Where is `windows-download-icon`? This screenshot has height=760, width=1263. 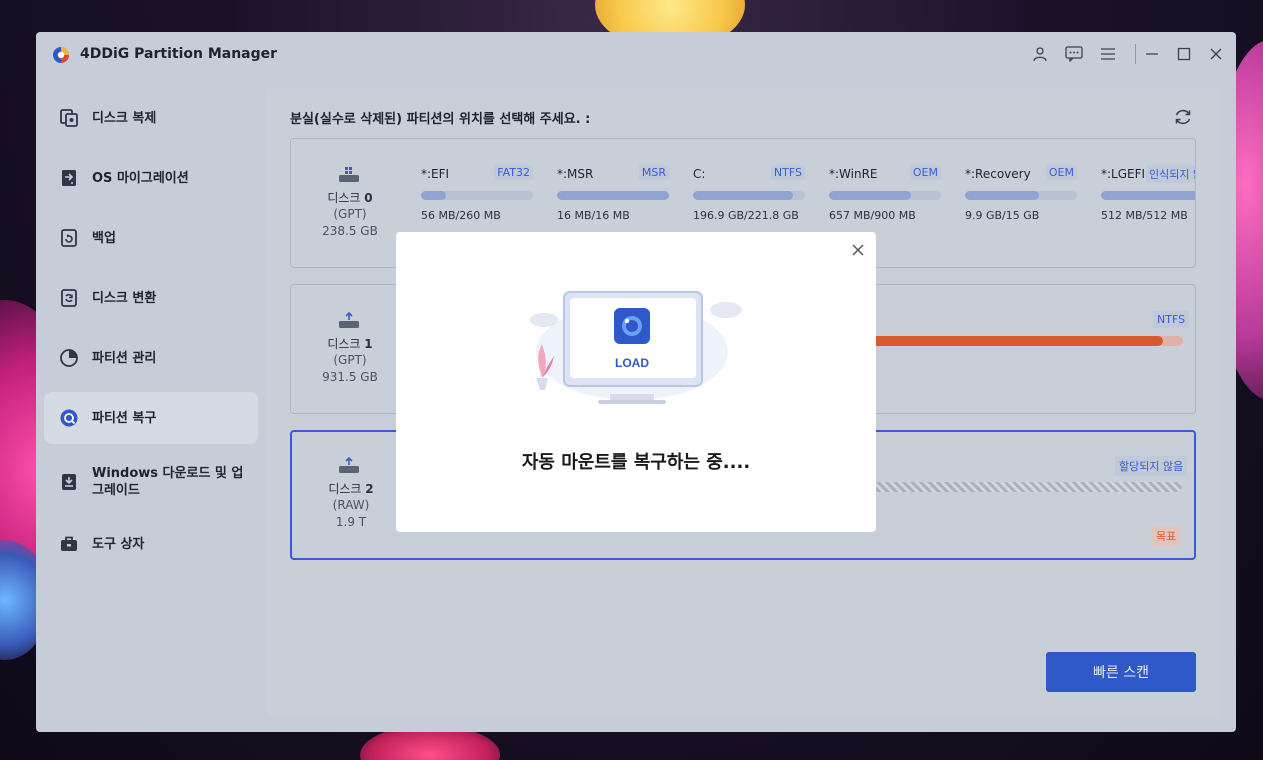
windows-download-icon is located at coordinates (69, 482).